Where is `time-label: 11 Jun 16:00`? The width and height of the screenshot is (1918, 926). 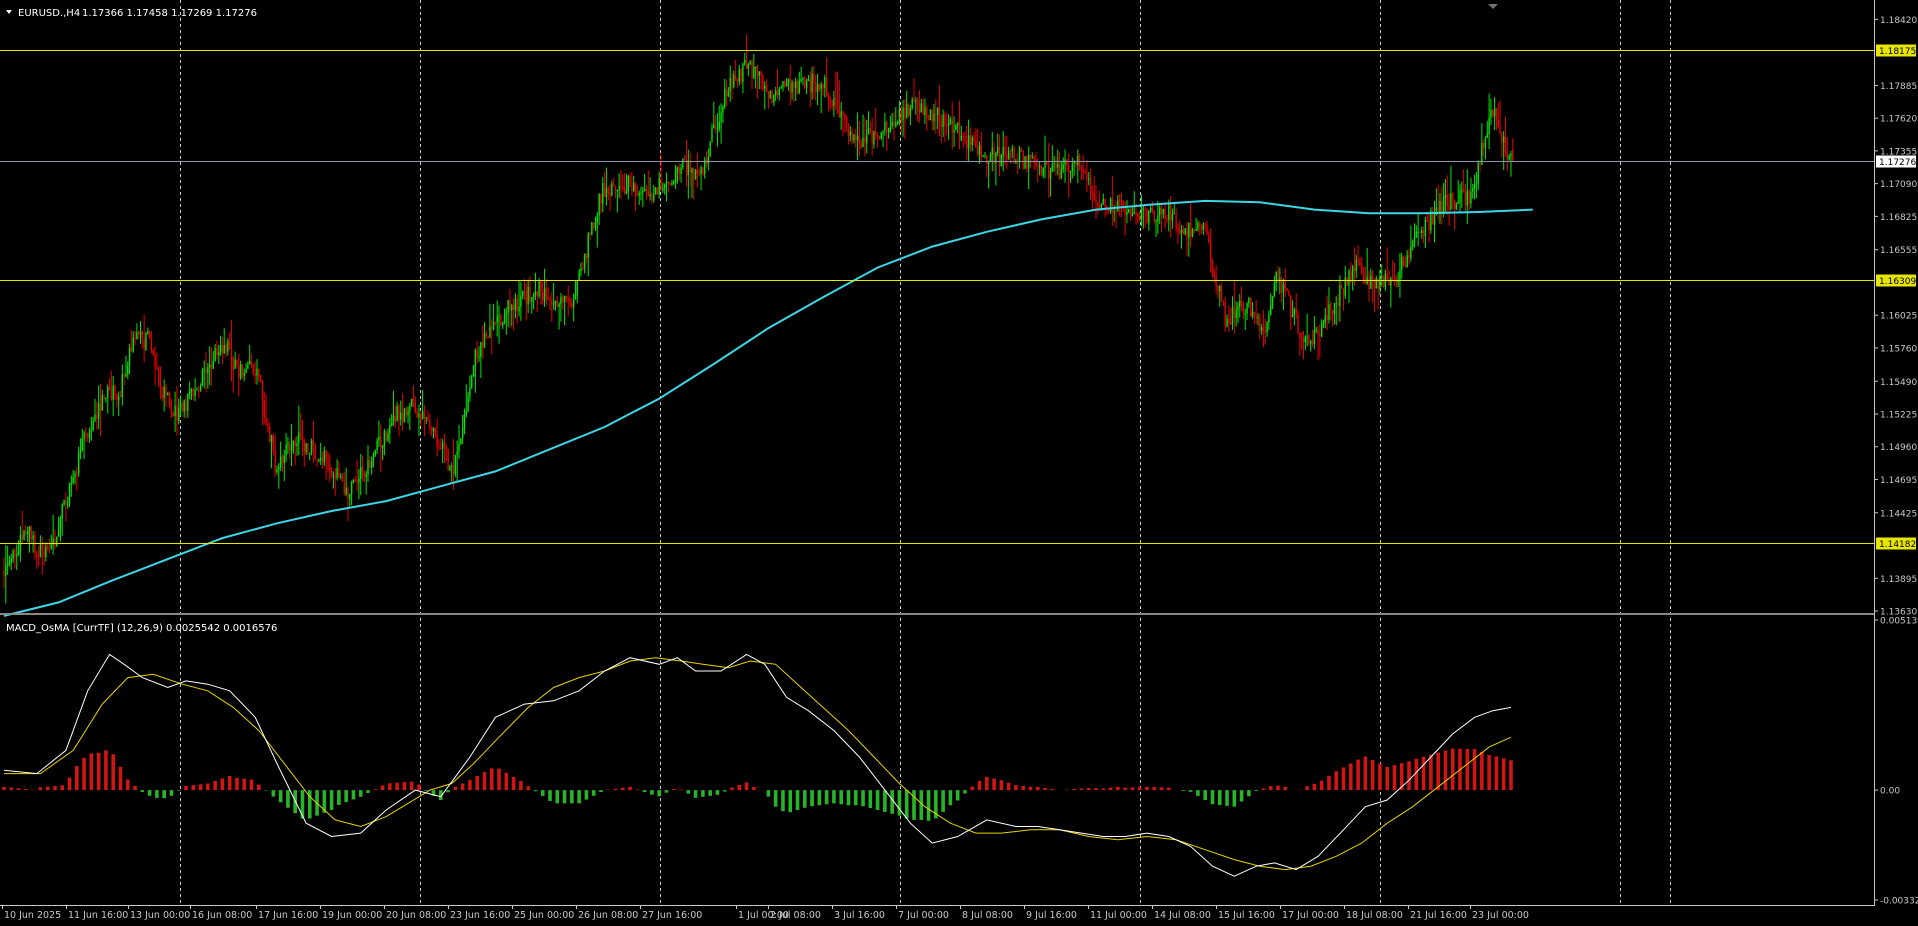
time-label: 11 Jun 16:00 is located at coordinates (98, 915).